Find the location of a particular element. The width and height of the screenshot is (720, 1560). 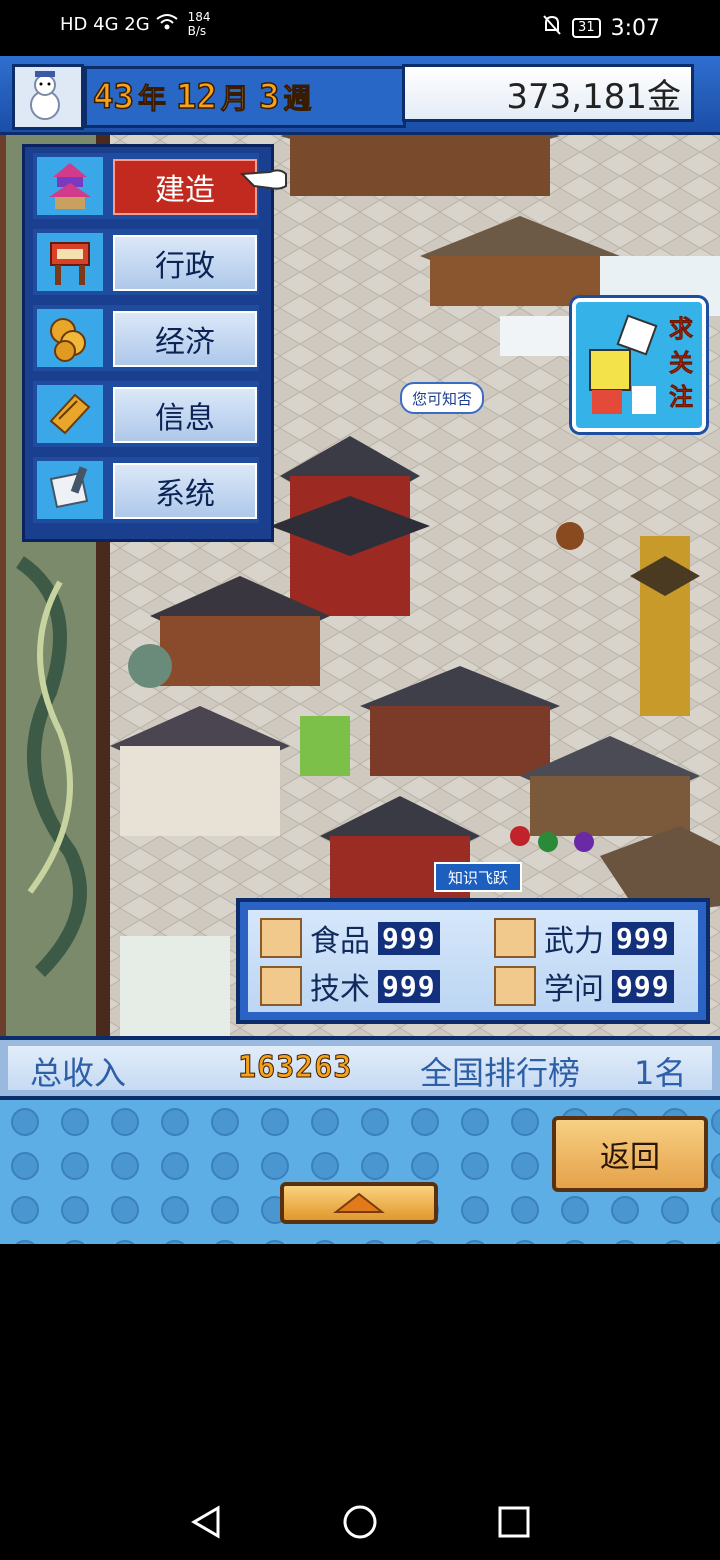

gold-display: 373,181金 is located at coordinates (548, 93).